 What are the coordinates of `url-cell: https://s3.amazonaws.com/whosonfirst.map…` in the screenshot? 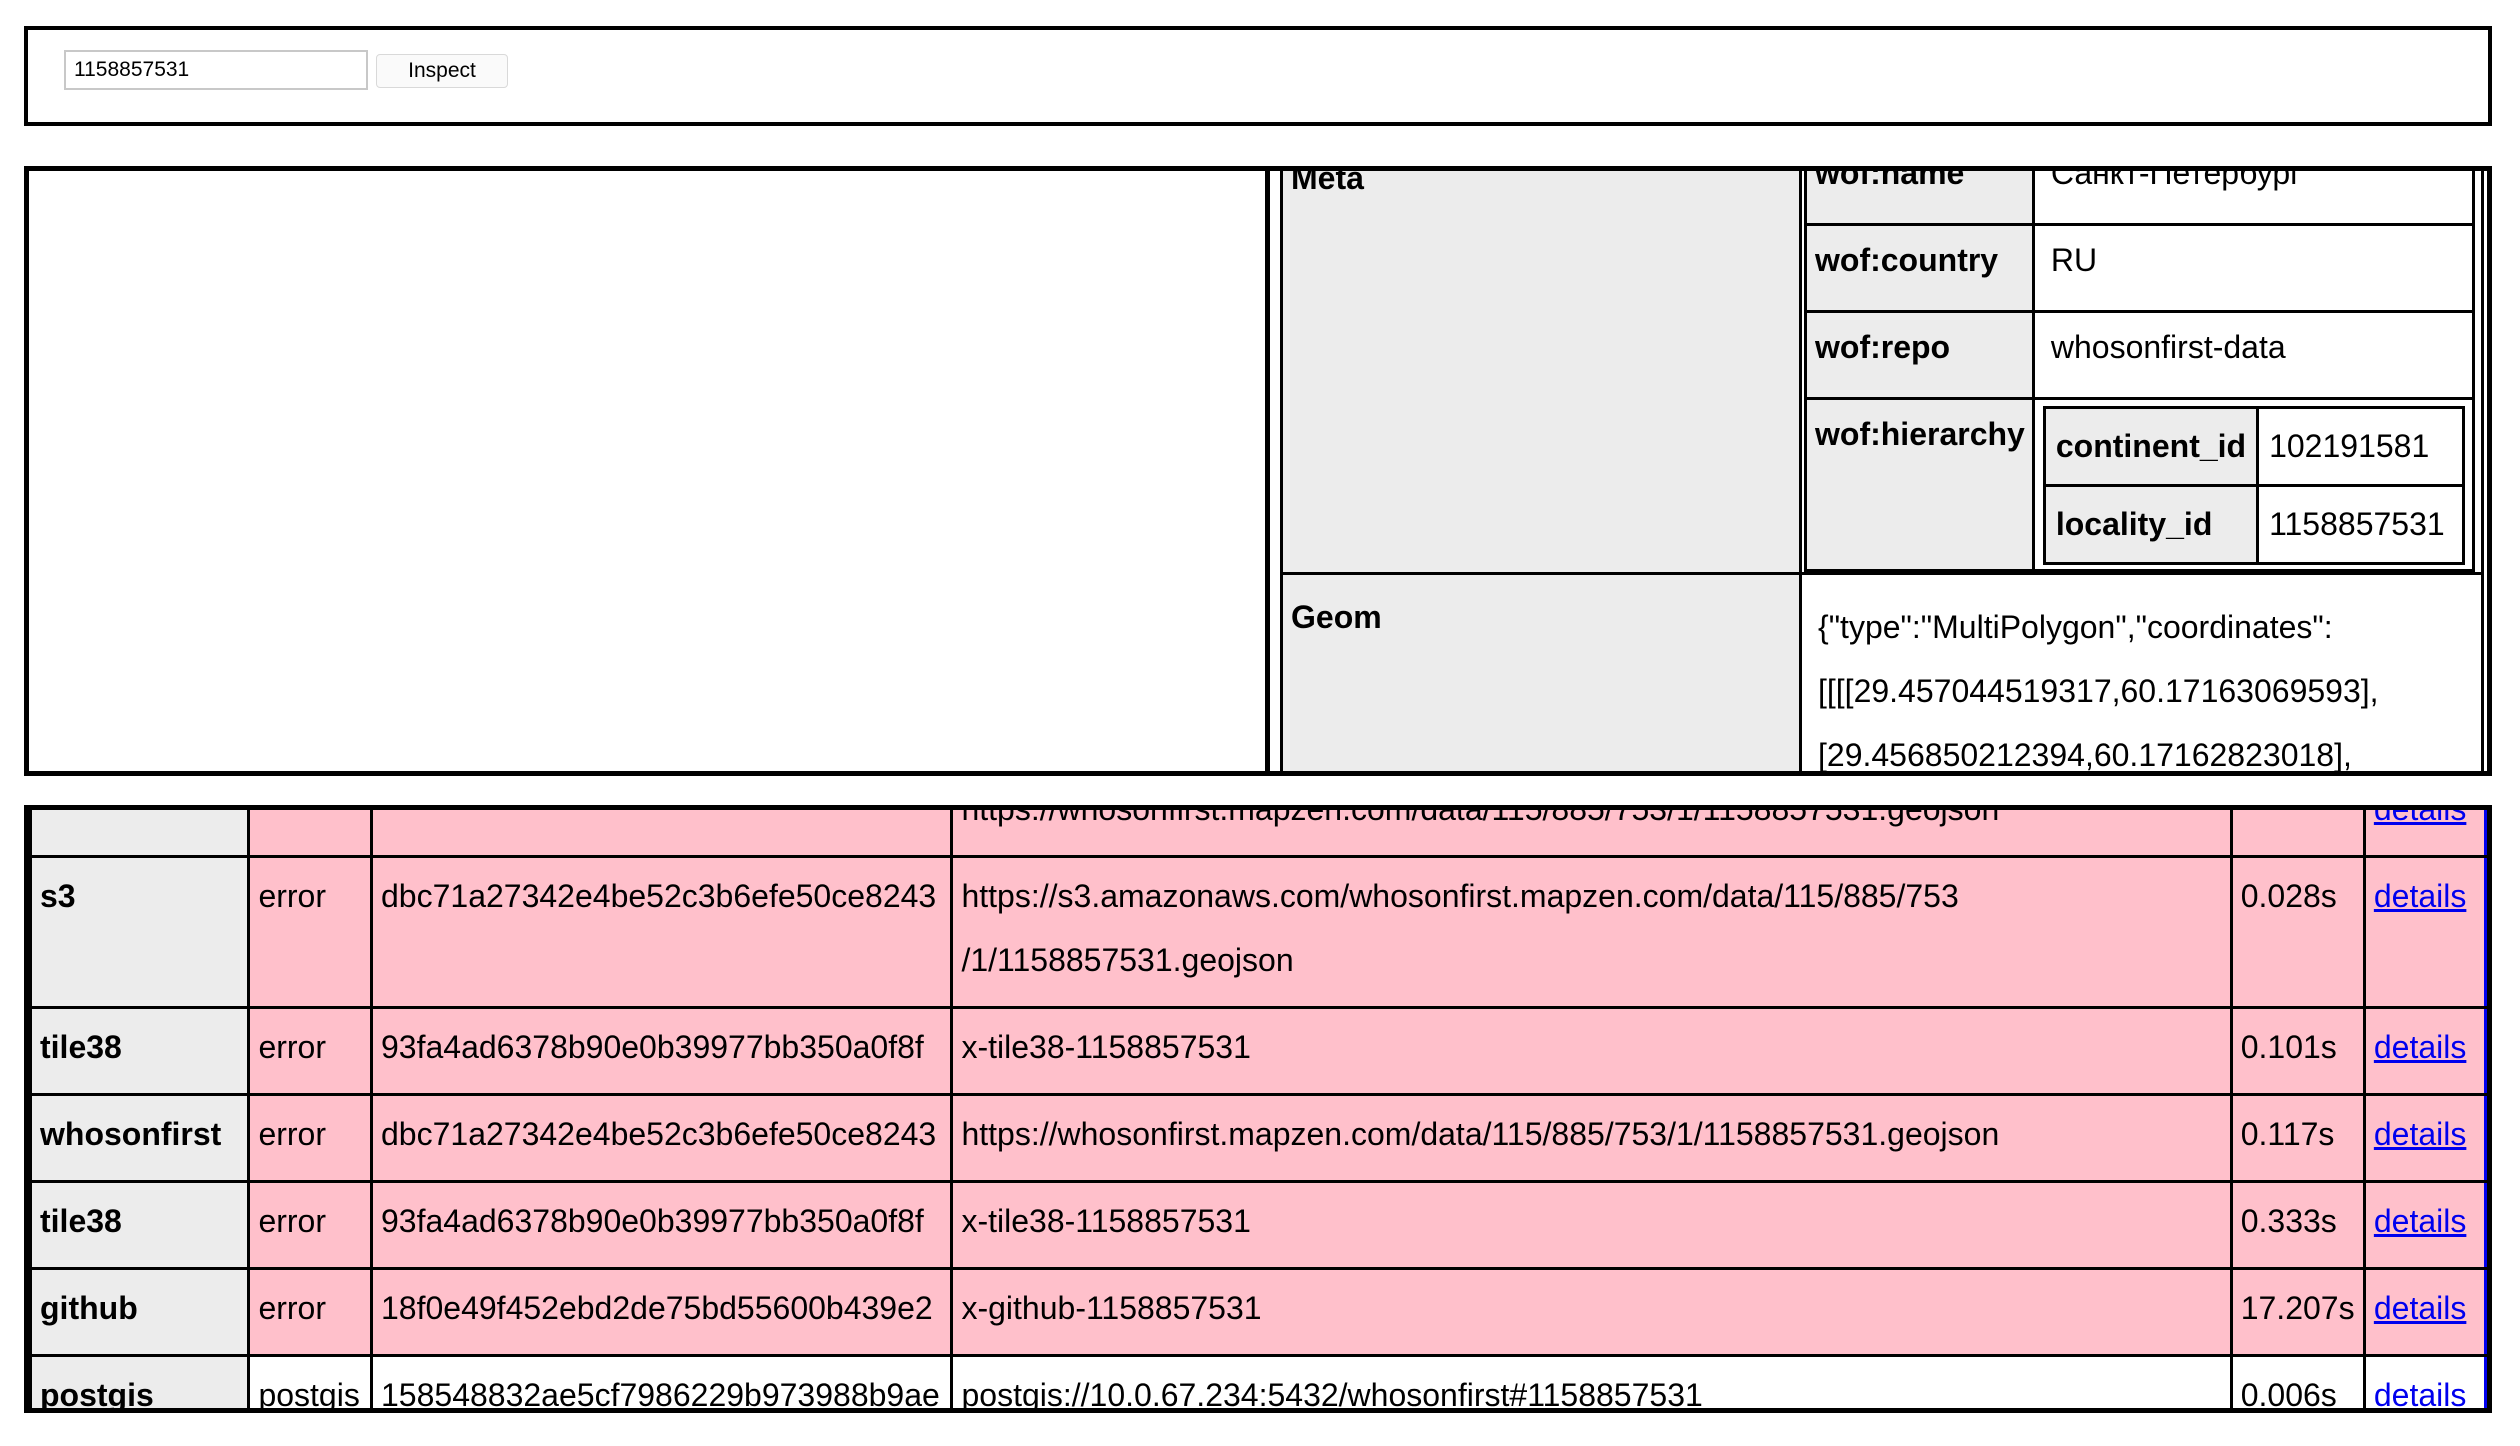 It's located at (1591, 932).